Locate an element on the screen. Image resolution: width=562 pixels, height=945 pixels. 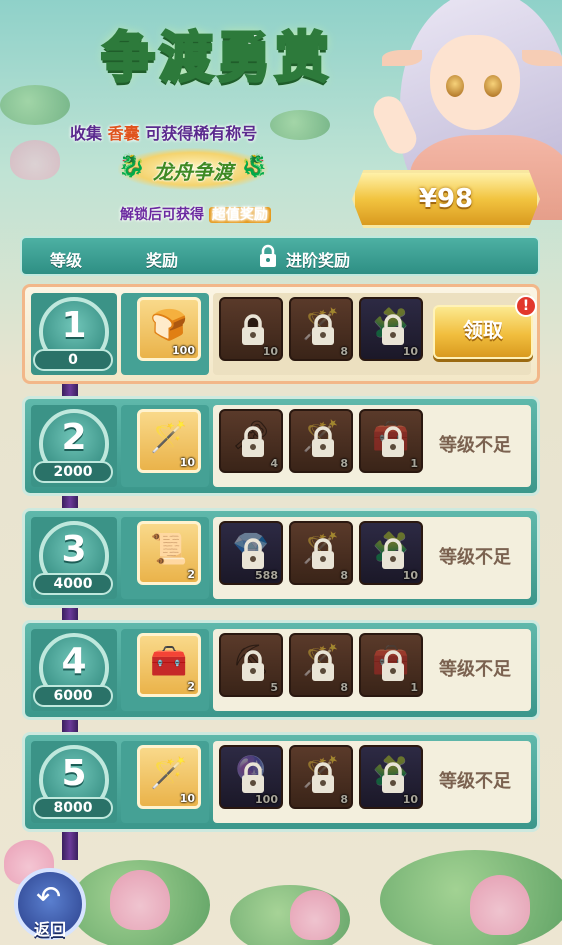
locked-reward-item: 🔮 100 is located at coordinates (251, 777).